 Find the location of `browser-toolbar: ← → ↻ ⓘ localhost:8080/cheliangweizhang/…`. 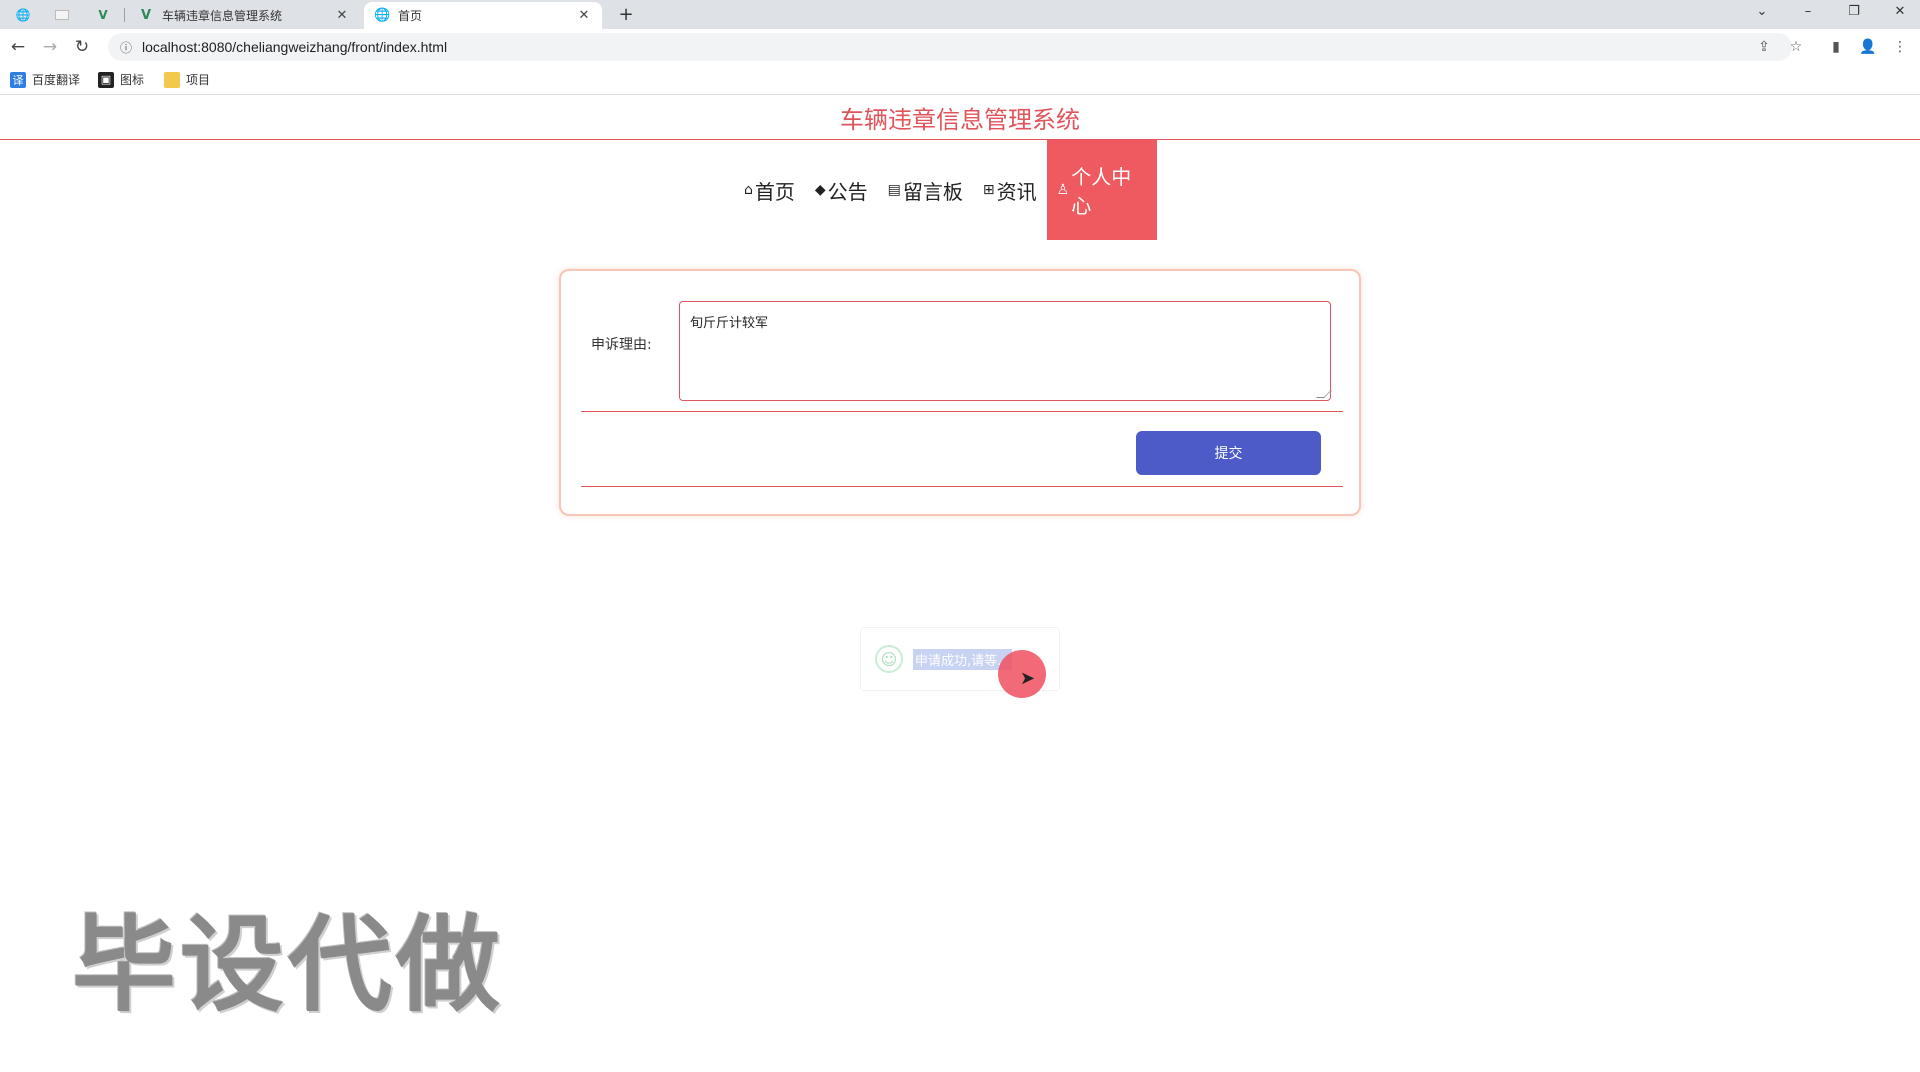

browser-toolbar: ← → ↻ ⓘ localhost:8080/cheliangweizhang/… is located at coordinates (960, 47).